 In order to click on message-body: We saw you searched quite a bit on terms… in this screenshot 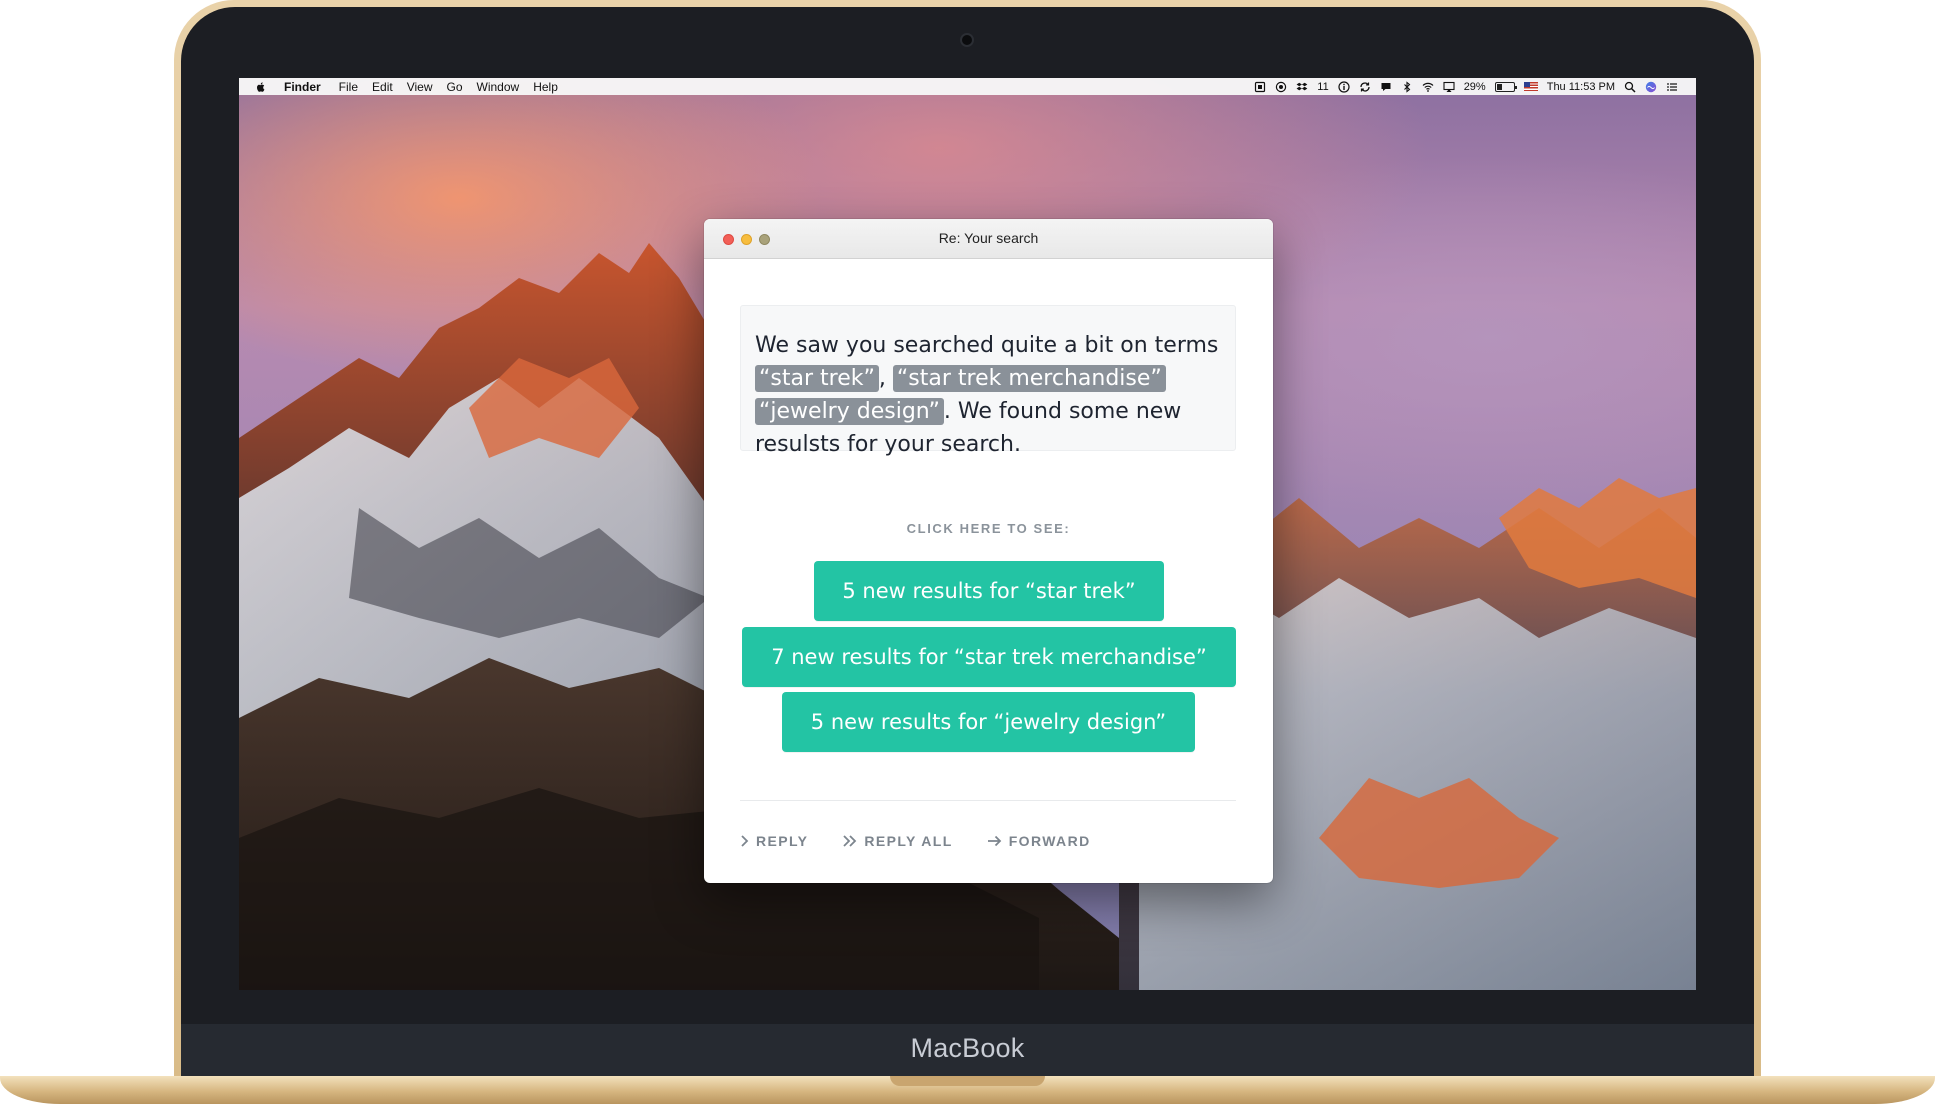, I will do `click(988, 381)`.